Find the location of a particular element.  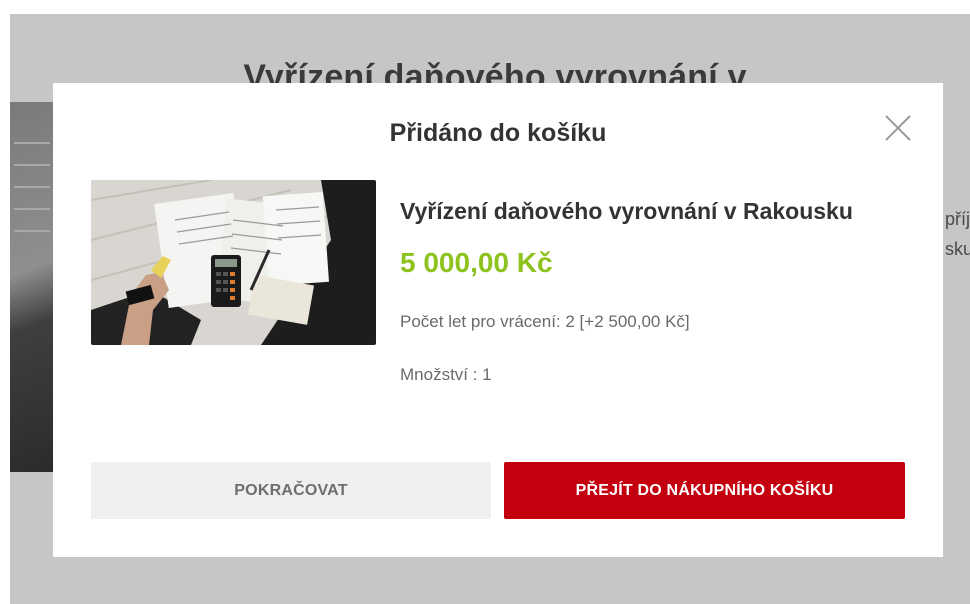

modal-title: Přidáno do košíku is located at coordinates (498, 133).